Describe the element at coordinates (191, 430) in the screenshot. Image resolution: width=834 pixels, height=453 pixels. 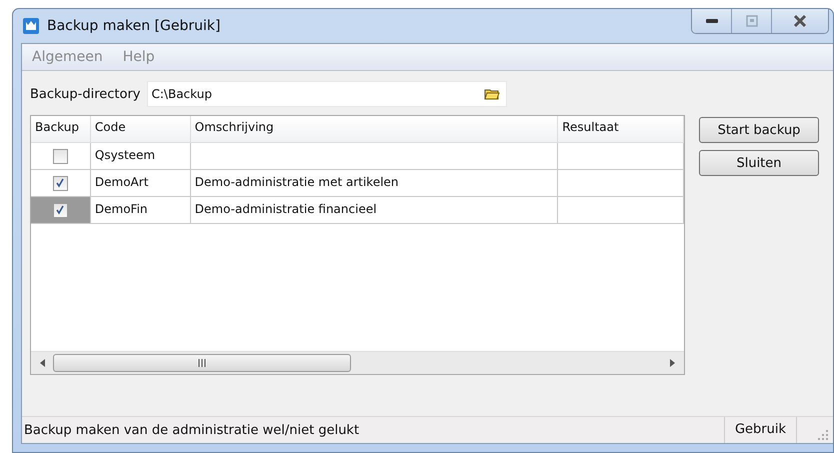
I see `status-message: Backup maken van de administratie wel/niet gelukt` at that location.